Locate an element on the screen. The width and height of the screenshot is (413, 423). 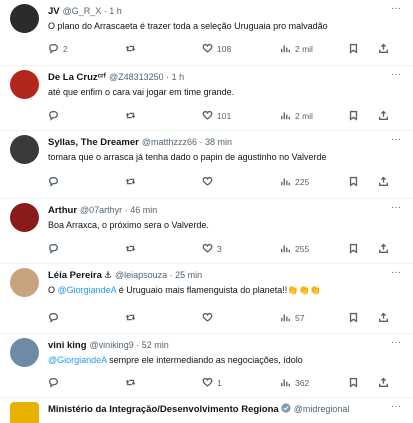
reply-button: 2 is located at coordinates (58, 49).